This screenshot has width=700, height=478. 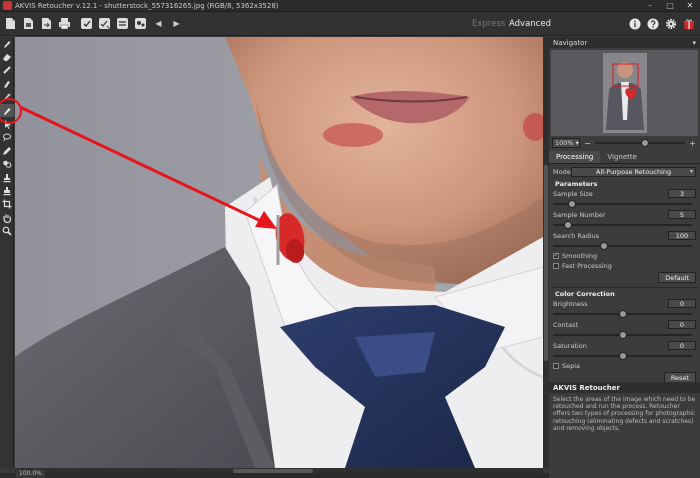 I want to click on export-icon, so click(x=46, y=23).